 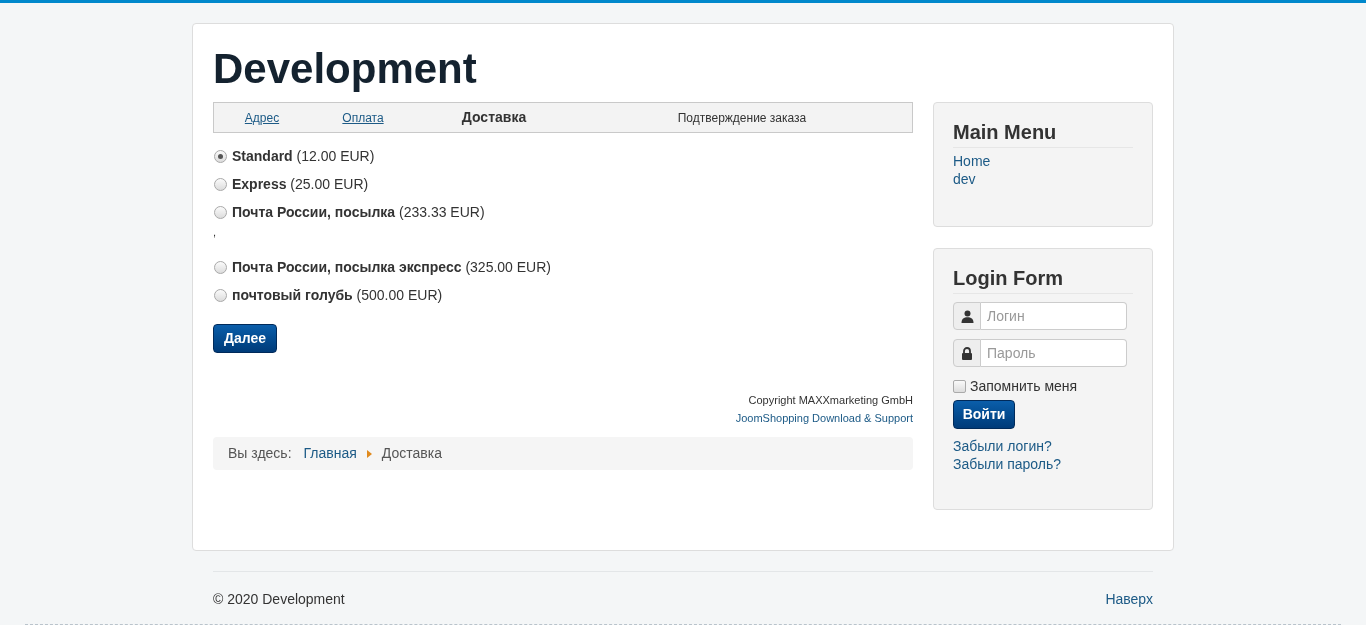 What do you see at coordinates (337, 295) in the screenshot?
I see `shipping-option-label: почтовый голубь (500.00 EUR)` at bounding box center [337, 295].